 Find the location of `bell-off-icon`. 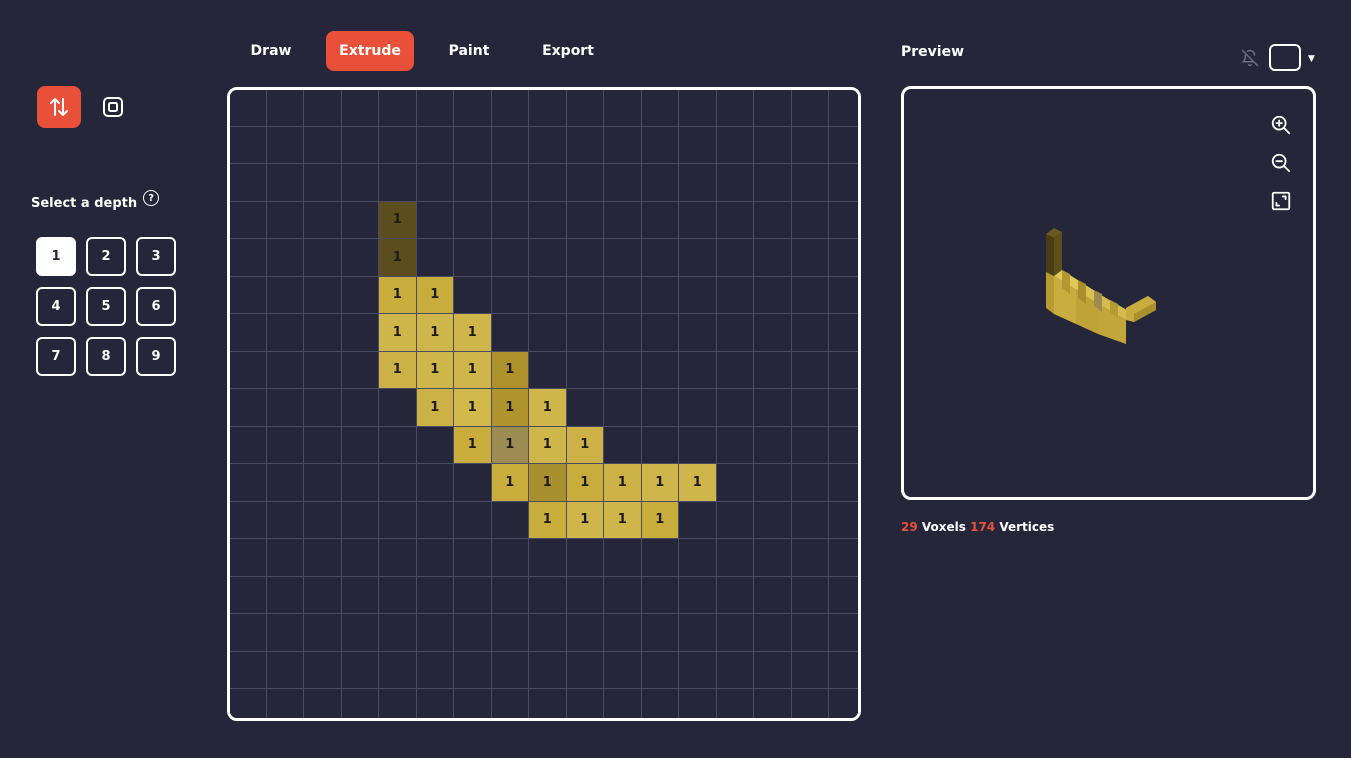

bell-off-icon is located at coordinates (1250, 58).